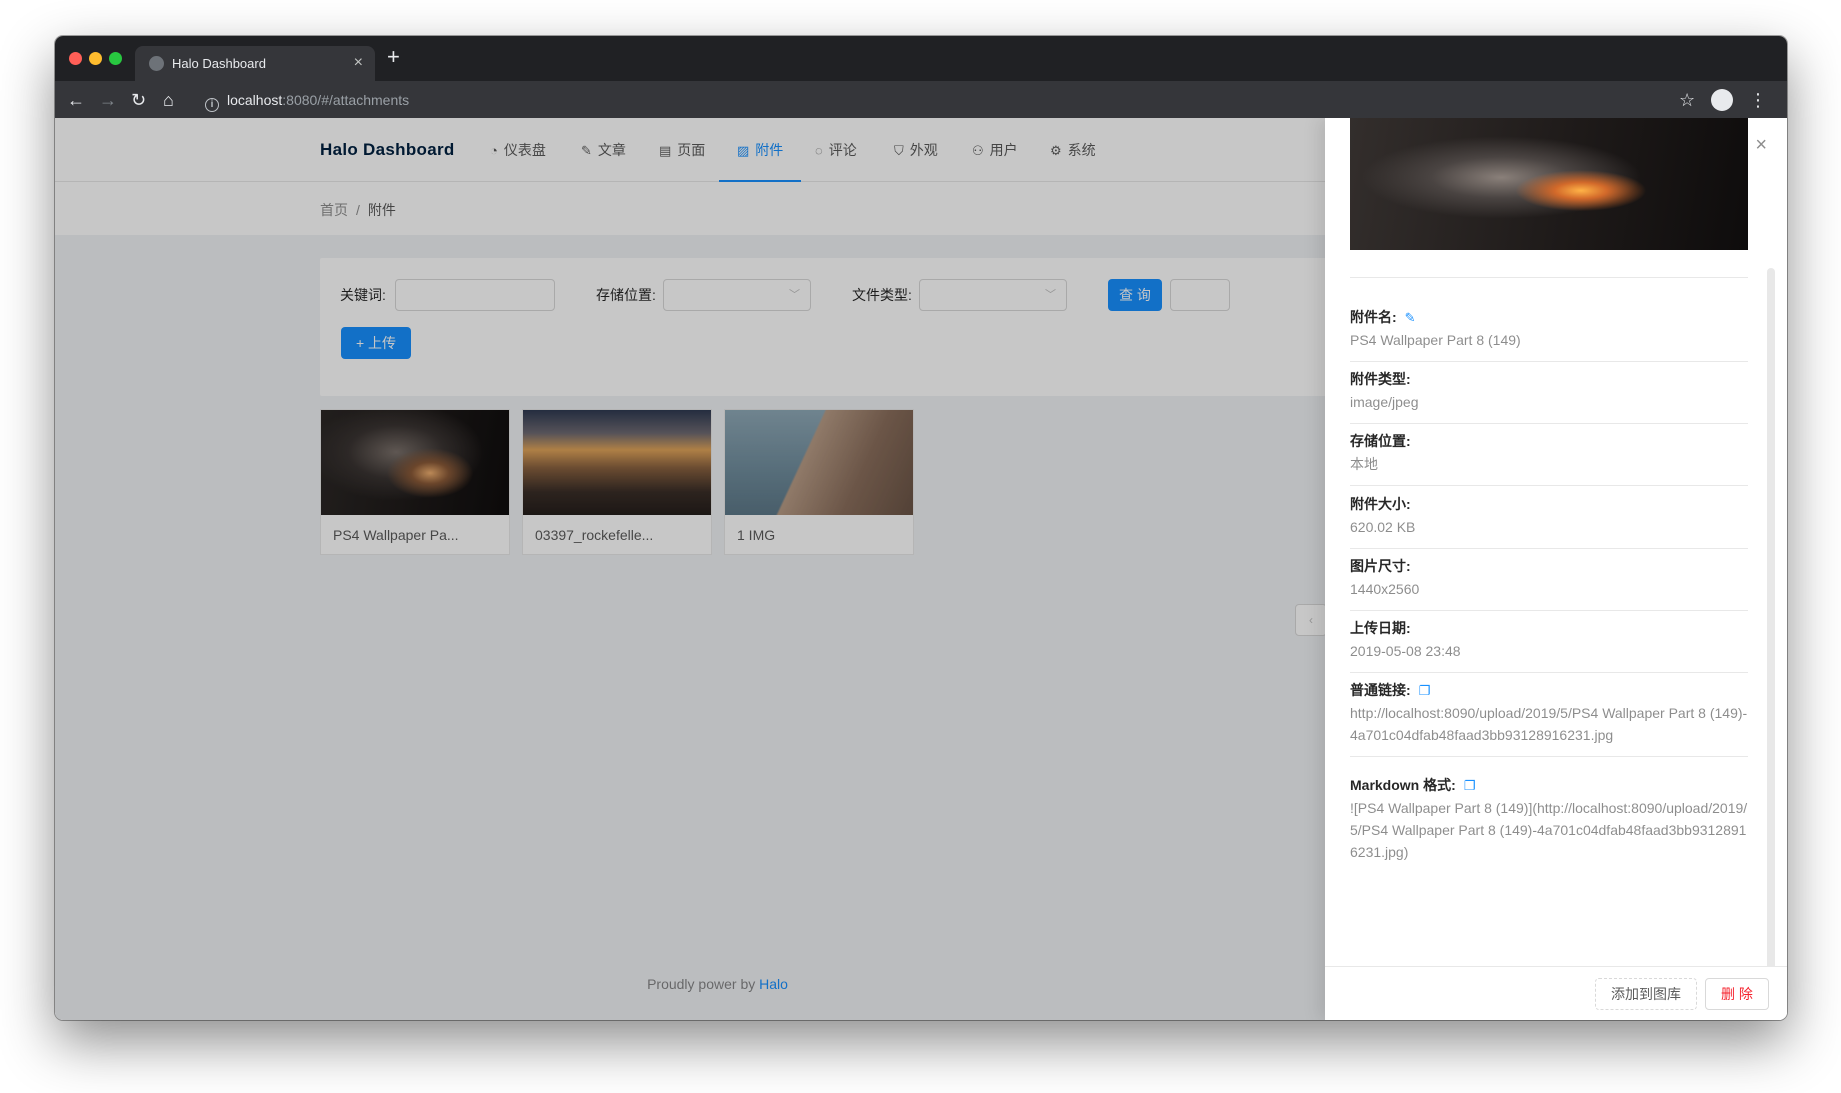 The width and height of the screenshot is (1841, 1093). Describe the element at coordinates (1380, 566) in the screenshot. I see `field-label-dimensions: 图片尺寸:` at that location.